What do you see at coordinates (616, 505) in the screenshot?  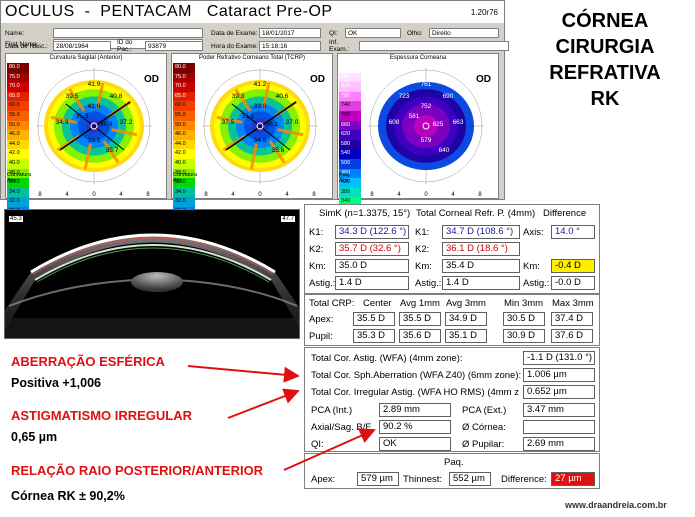 I see `watermark: www.draandreia.com.br` at bounding box center [616, 505].